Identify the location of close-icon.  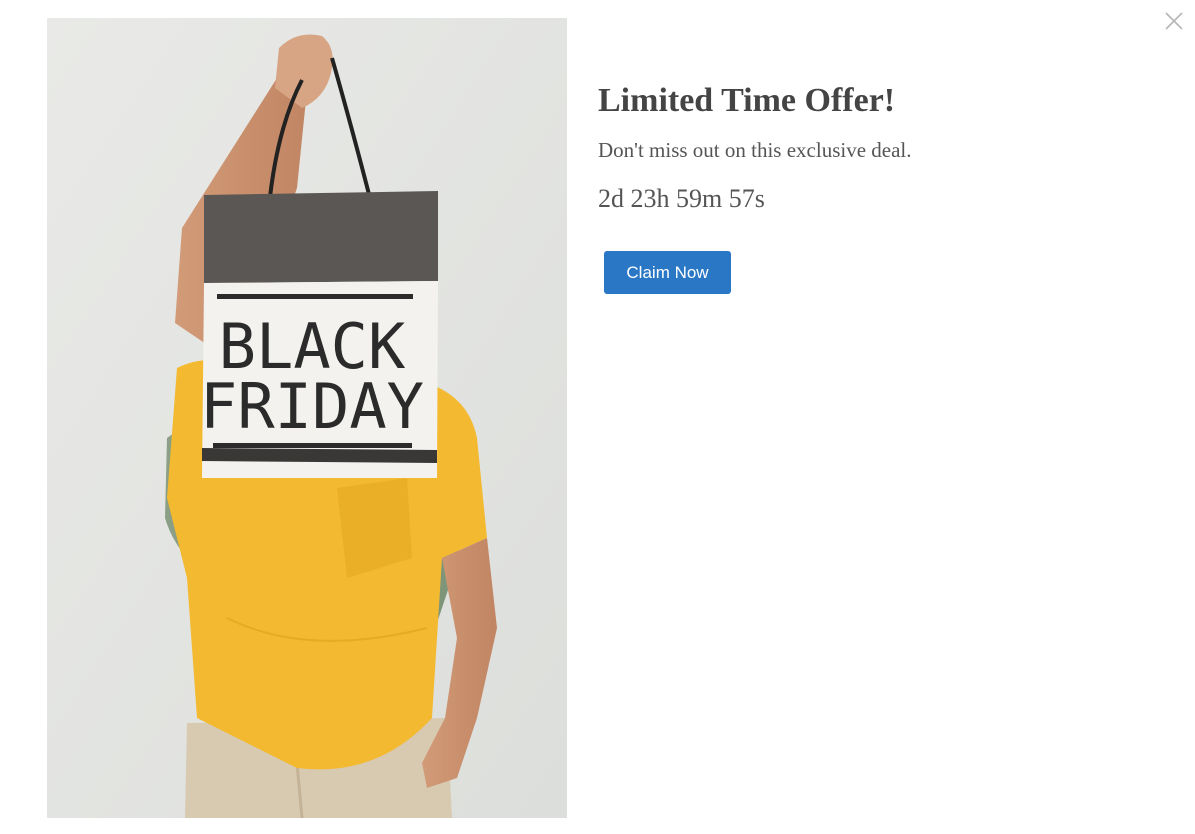
(1174, 21).